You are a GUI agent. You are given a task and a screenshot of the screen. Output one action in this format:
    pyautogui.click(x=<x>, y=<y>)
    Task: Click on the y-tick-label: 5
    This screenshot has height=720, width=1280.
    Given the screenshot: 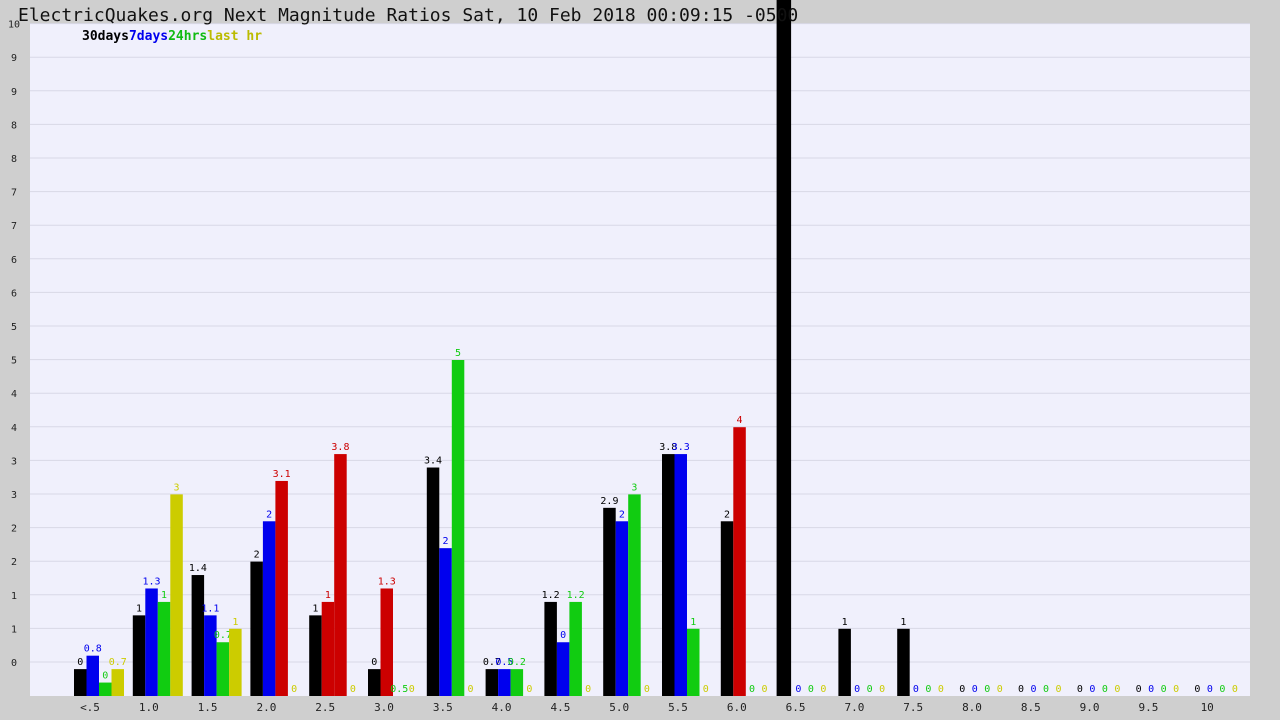 What is the action you would take?
    pyautogui.click(x=14, y=327)
    